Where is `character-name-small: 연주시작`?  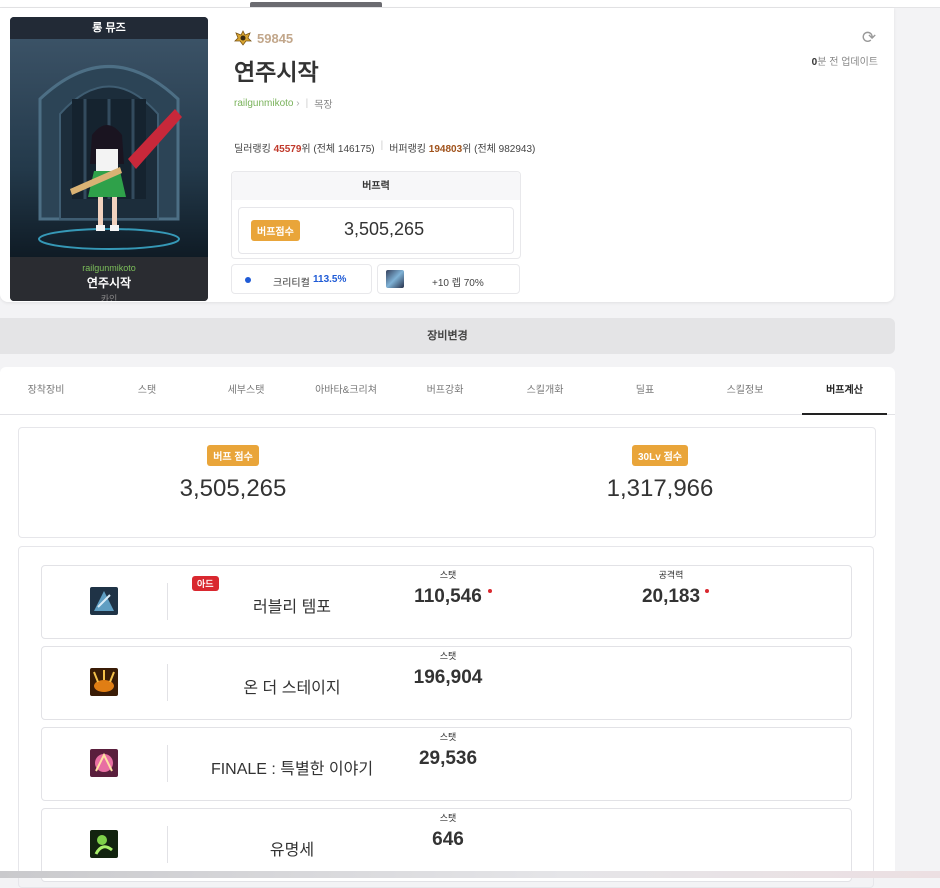 character-name-small: 연주시작 is located at coordinates (109, 283).